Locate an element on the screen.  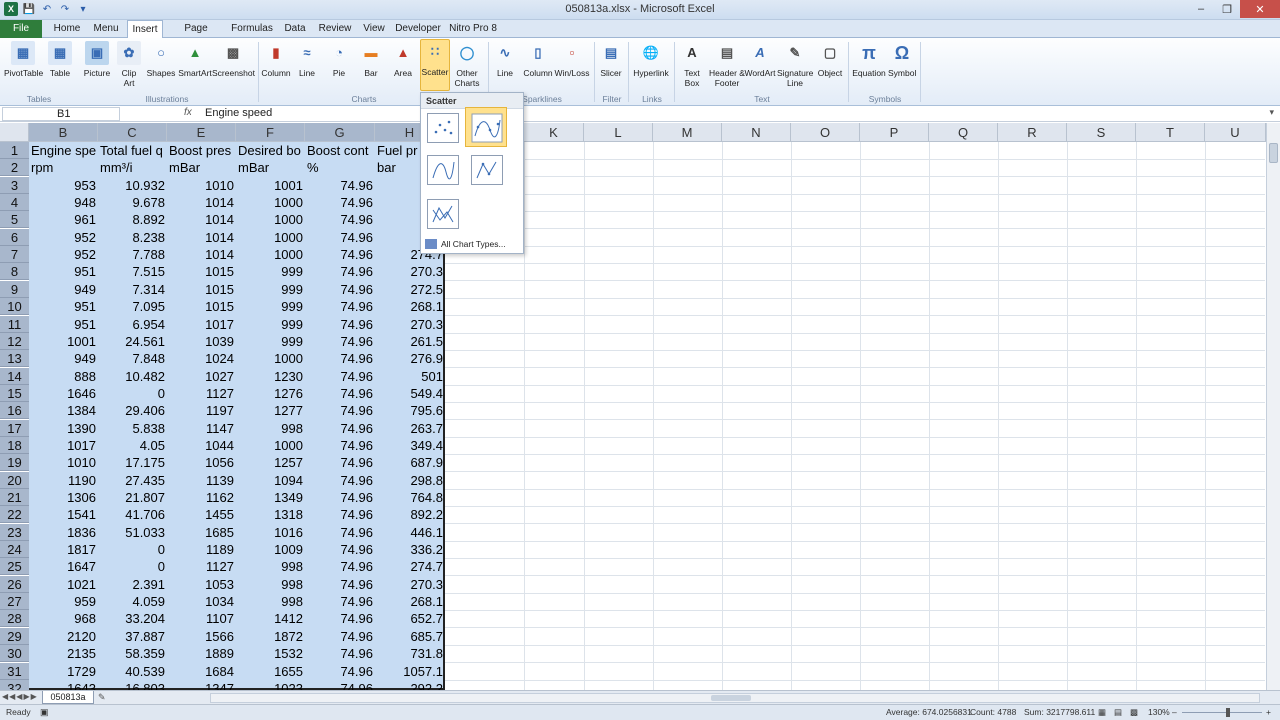
name-box: B1 is located at coordinates (61, 114).